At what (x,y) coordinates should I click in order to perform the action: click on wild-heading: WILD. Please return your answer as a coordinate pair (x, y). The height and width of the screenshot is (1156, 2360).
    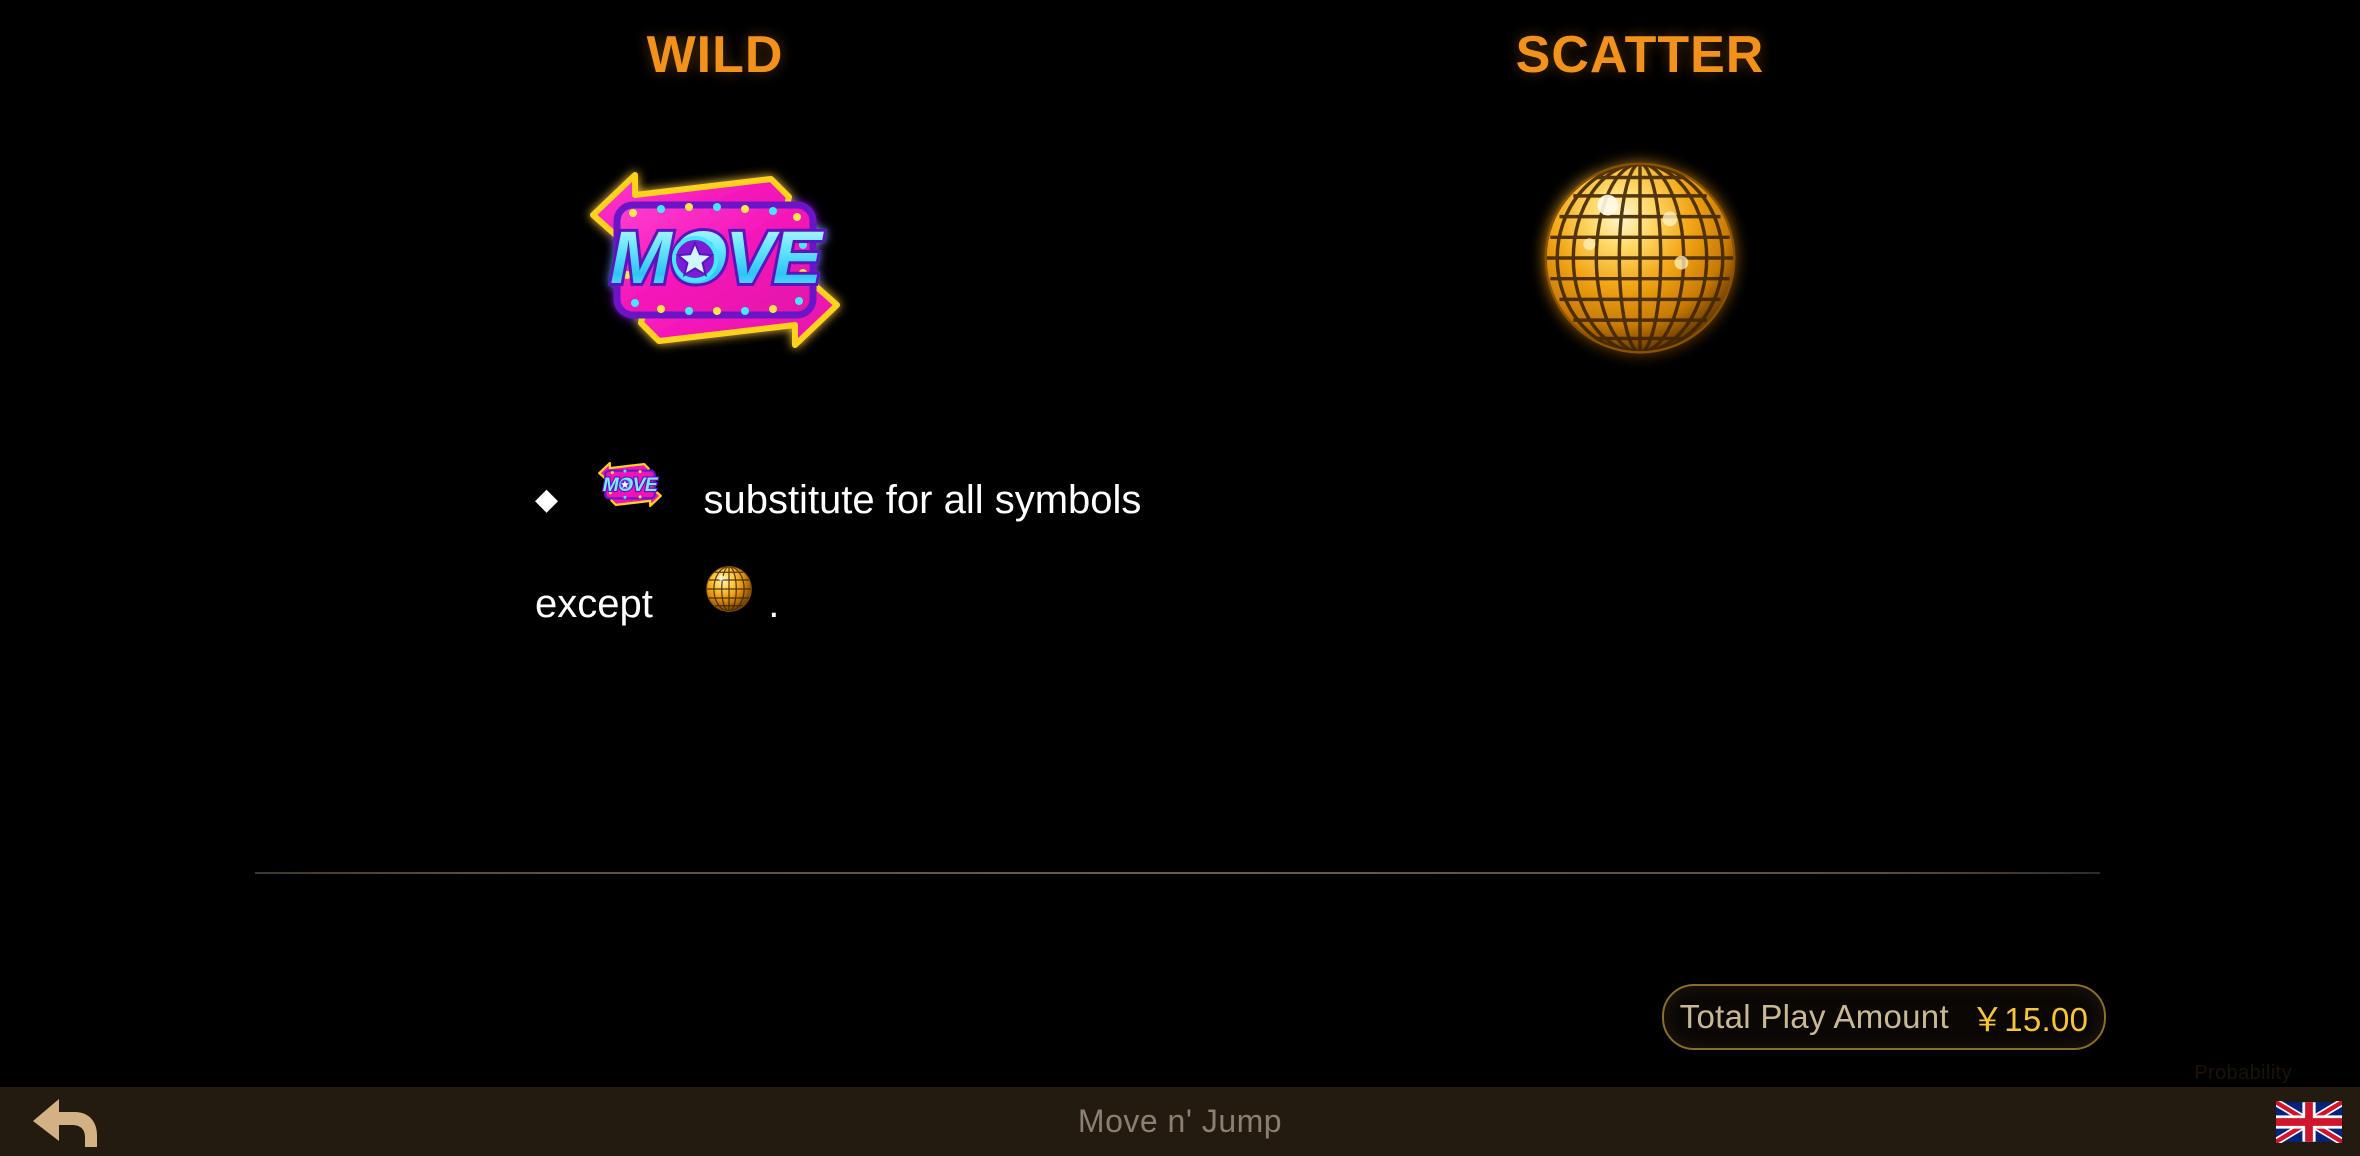
    Looking at the image, I should click on (715, 55).